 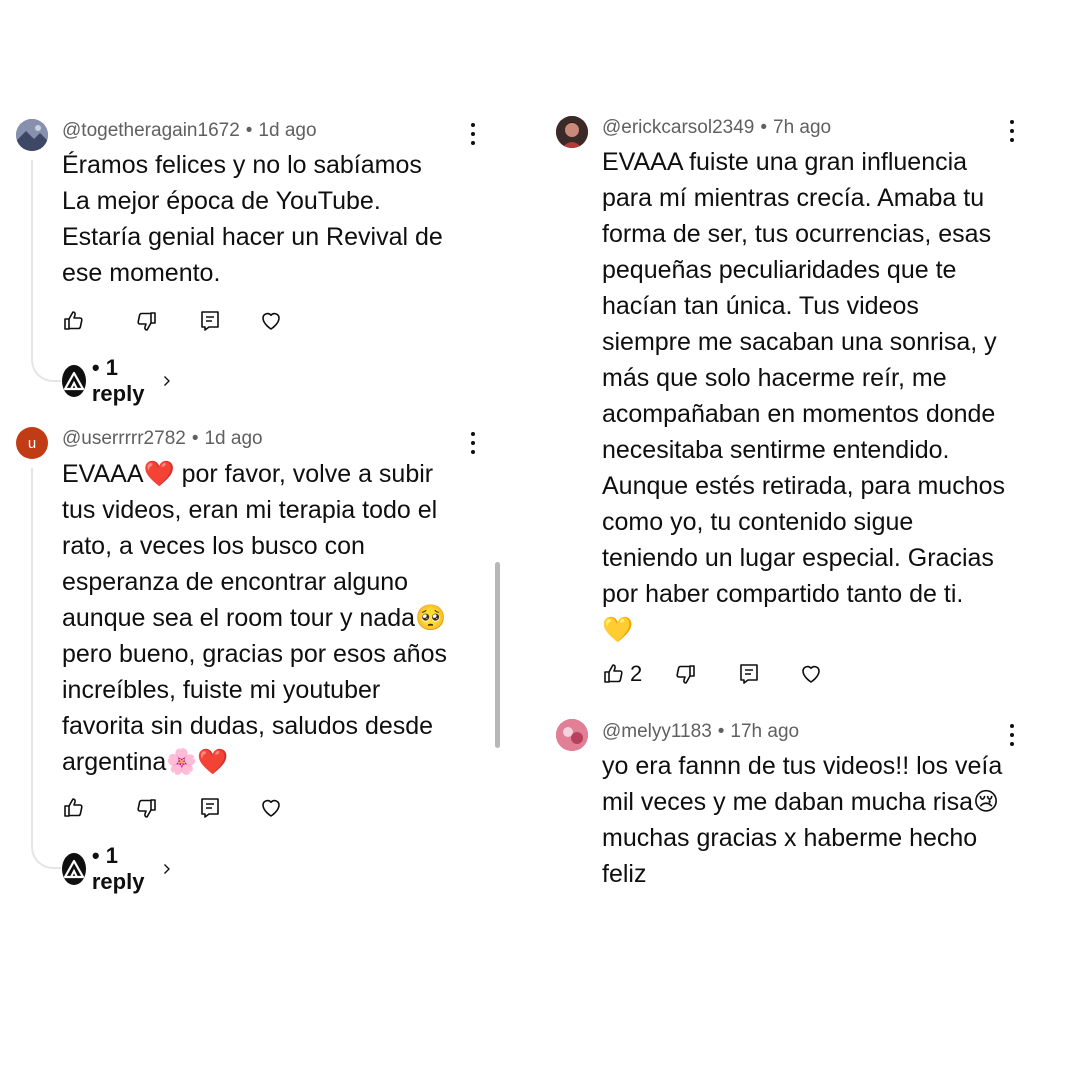 I want to click on like-button: 2, so click(x=622, y=674).